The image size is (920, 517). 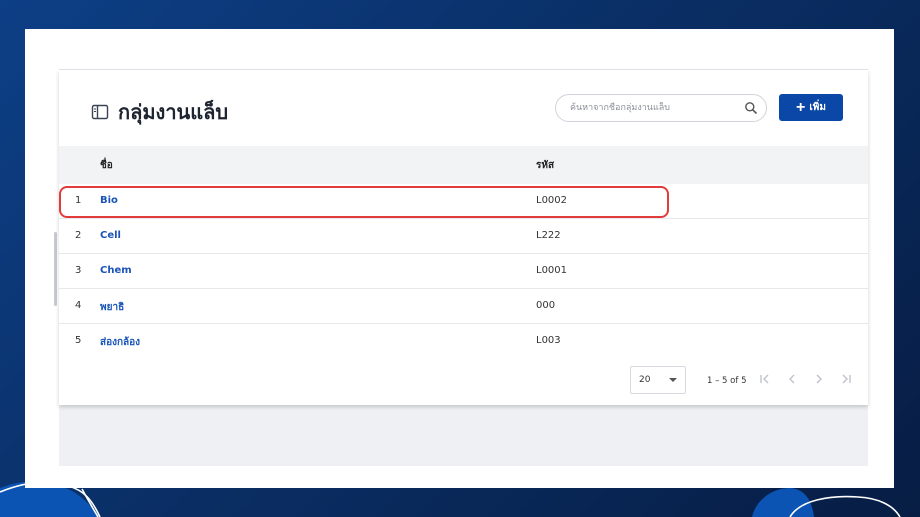 I want to click on row-code: L0001, so click(x=552, y=270).